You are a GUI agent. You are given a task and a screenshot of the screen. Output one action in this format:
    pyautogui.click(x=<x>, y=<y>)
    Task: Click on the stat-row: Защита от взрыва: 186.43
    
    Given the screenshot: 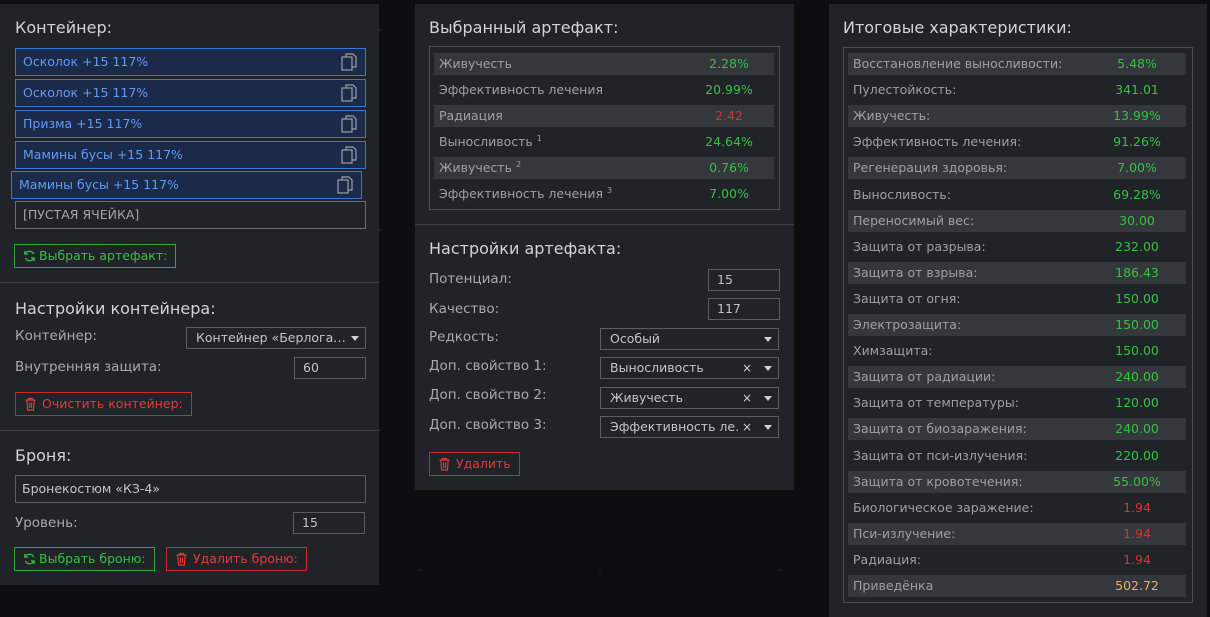 What is the action you would take?
    pyautogui.click(x=1017, y=272)
    